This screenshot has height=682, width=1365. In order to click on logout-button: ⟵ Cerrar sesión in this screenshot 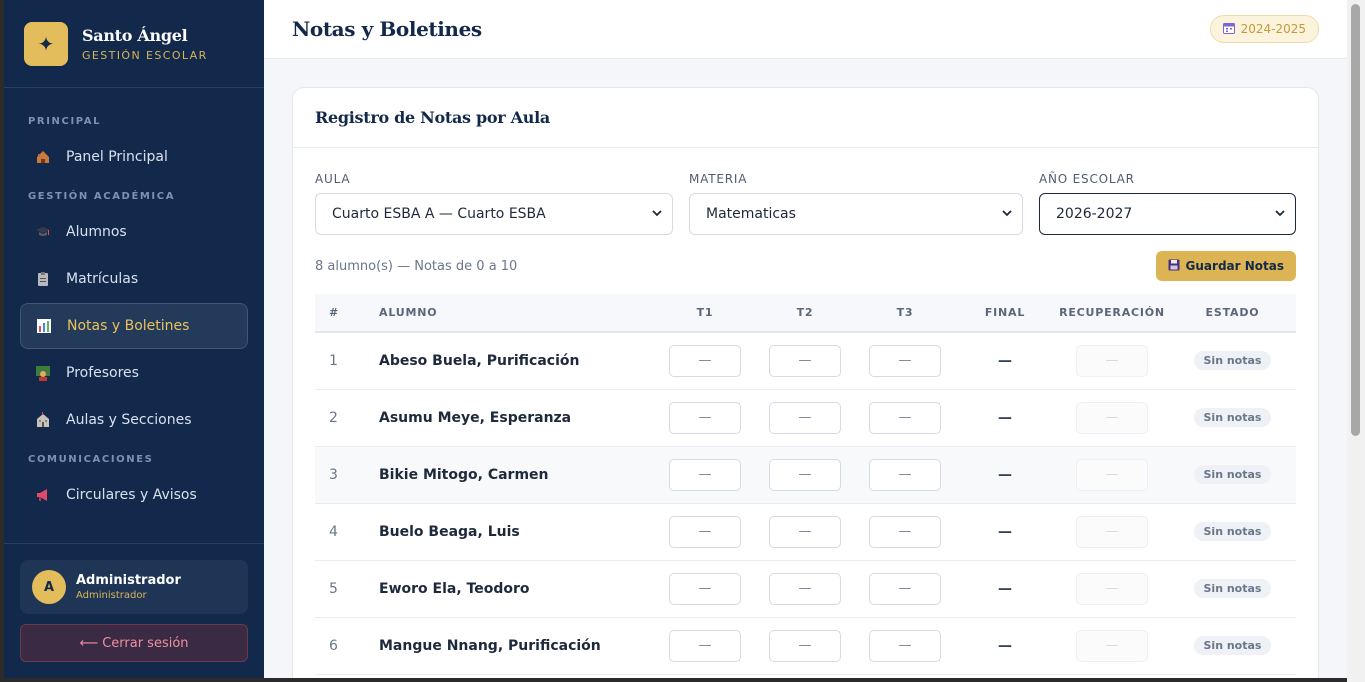, I will do `click(134, 643)`.